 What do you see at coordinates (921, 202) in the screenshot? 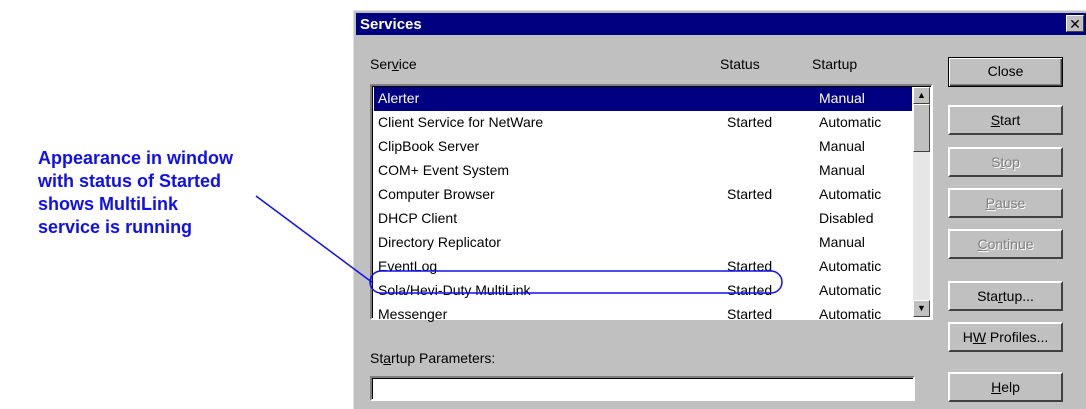
I see `vertical-scrollbar: ▲ ▼` at bounding box center [921, 202].